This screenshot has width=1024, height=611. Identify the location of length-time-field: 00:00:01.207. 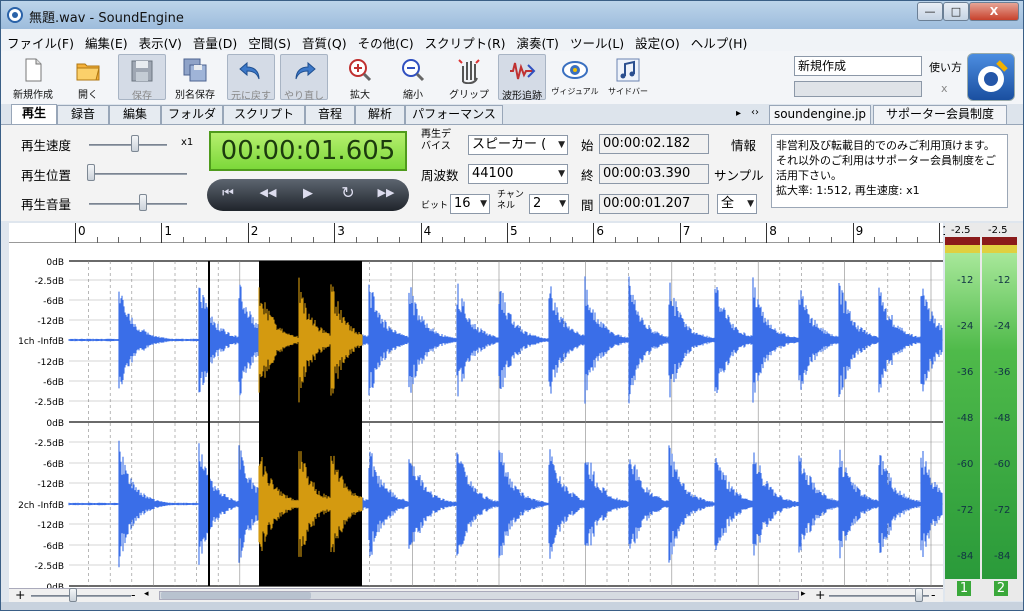
(654, 204).